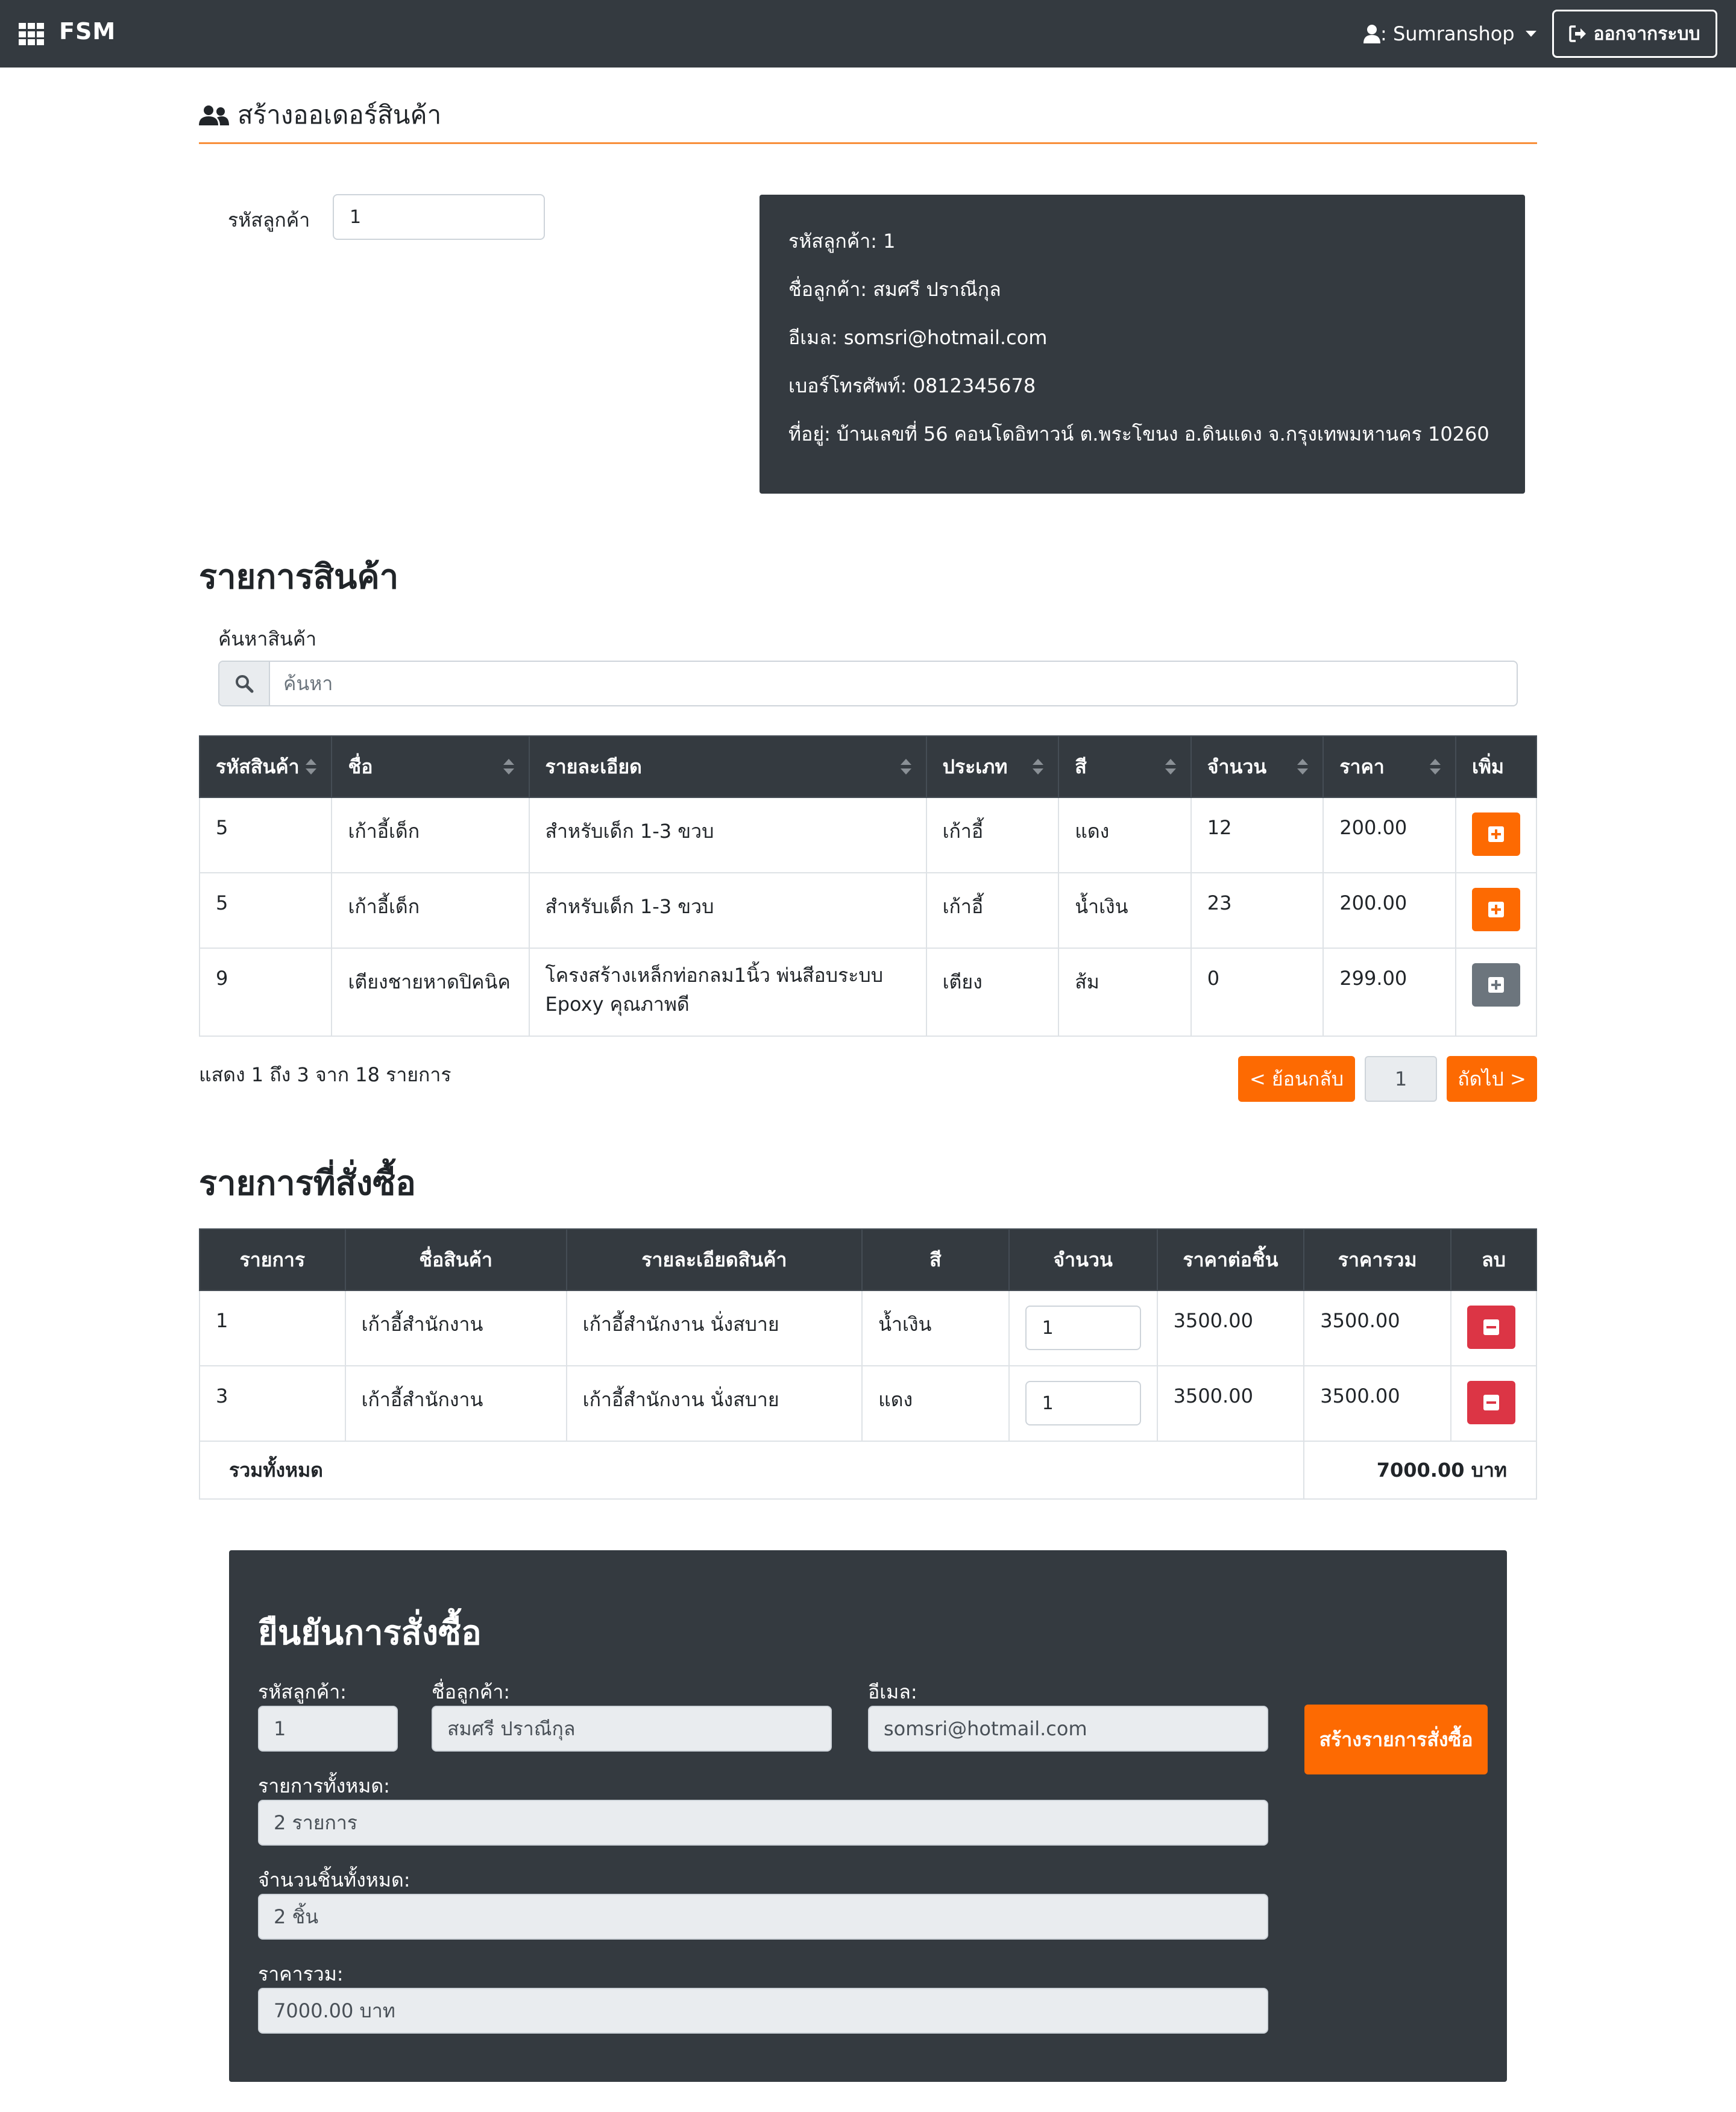 This screenshot has width=1736, height=2112. What do you see at coordinates (1634, 34) in the screenshot?
I see `logout-button: ออกจากระบบ` at bounding box center [1634, 34].